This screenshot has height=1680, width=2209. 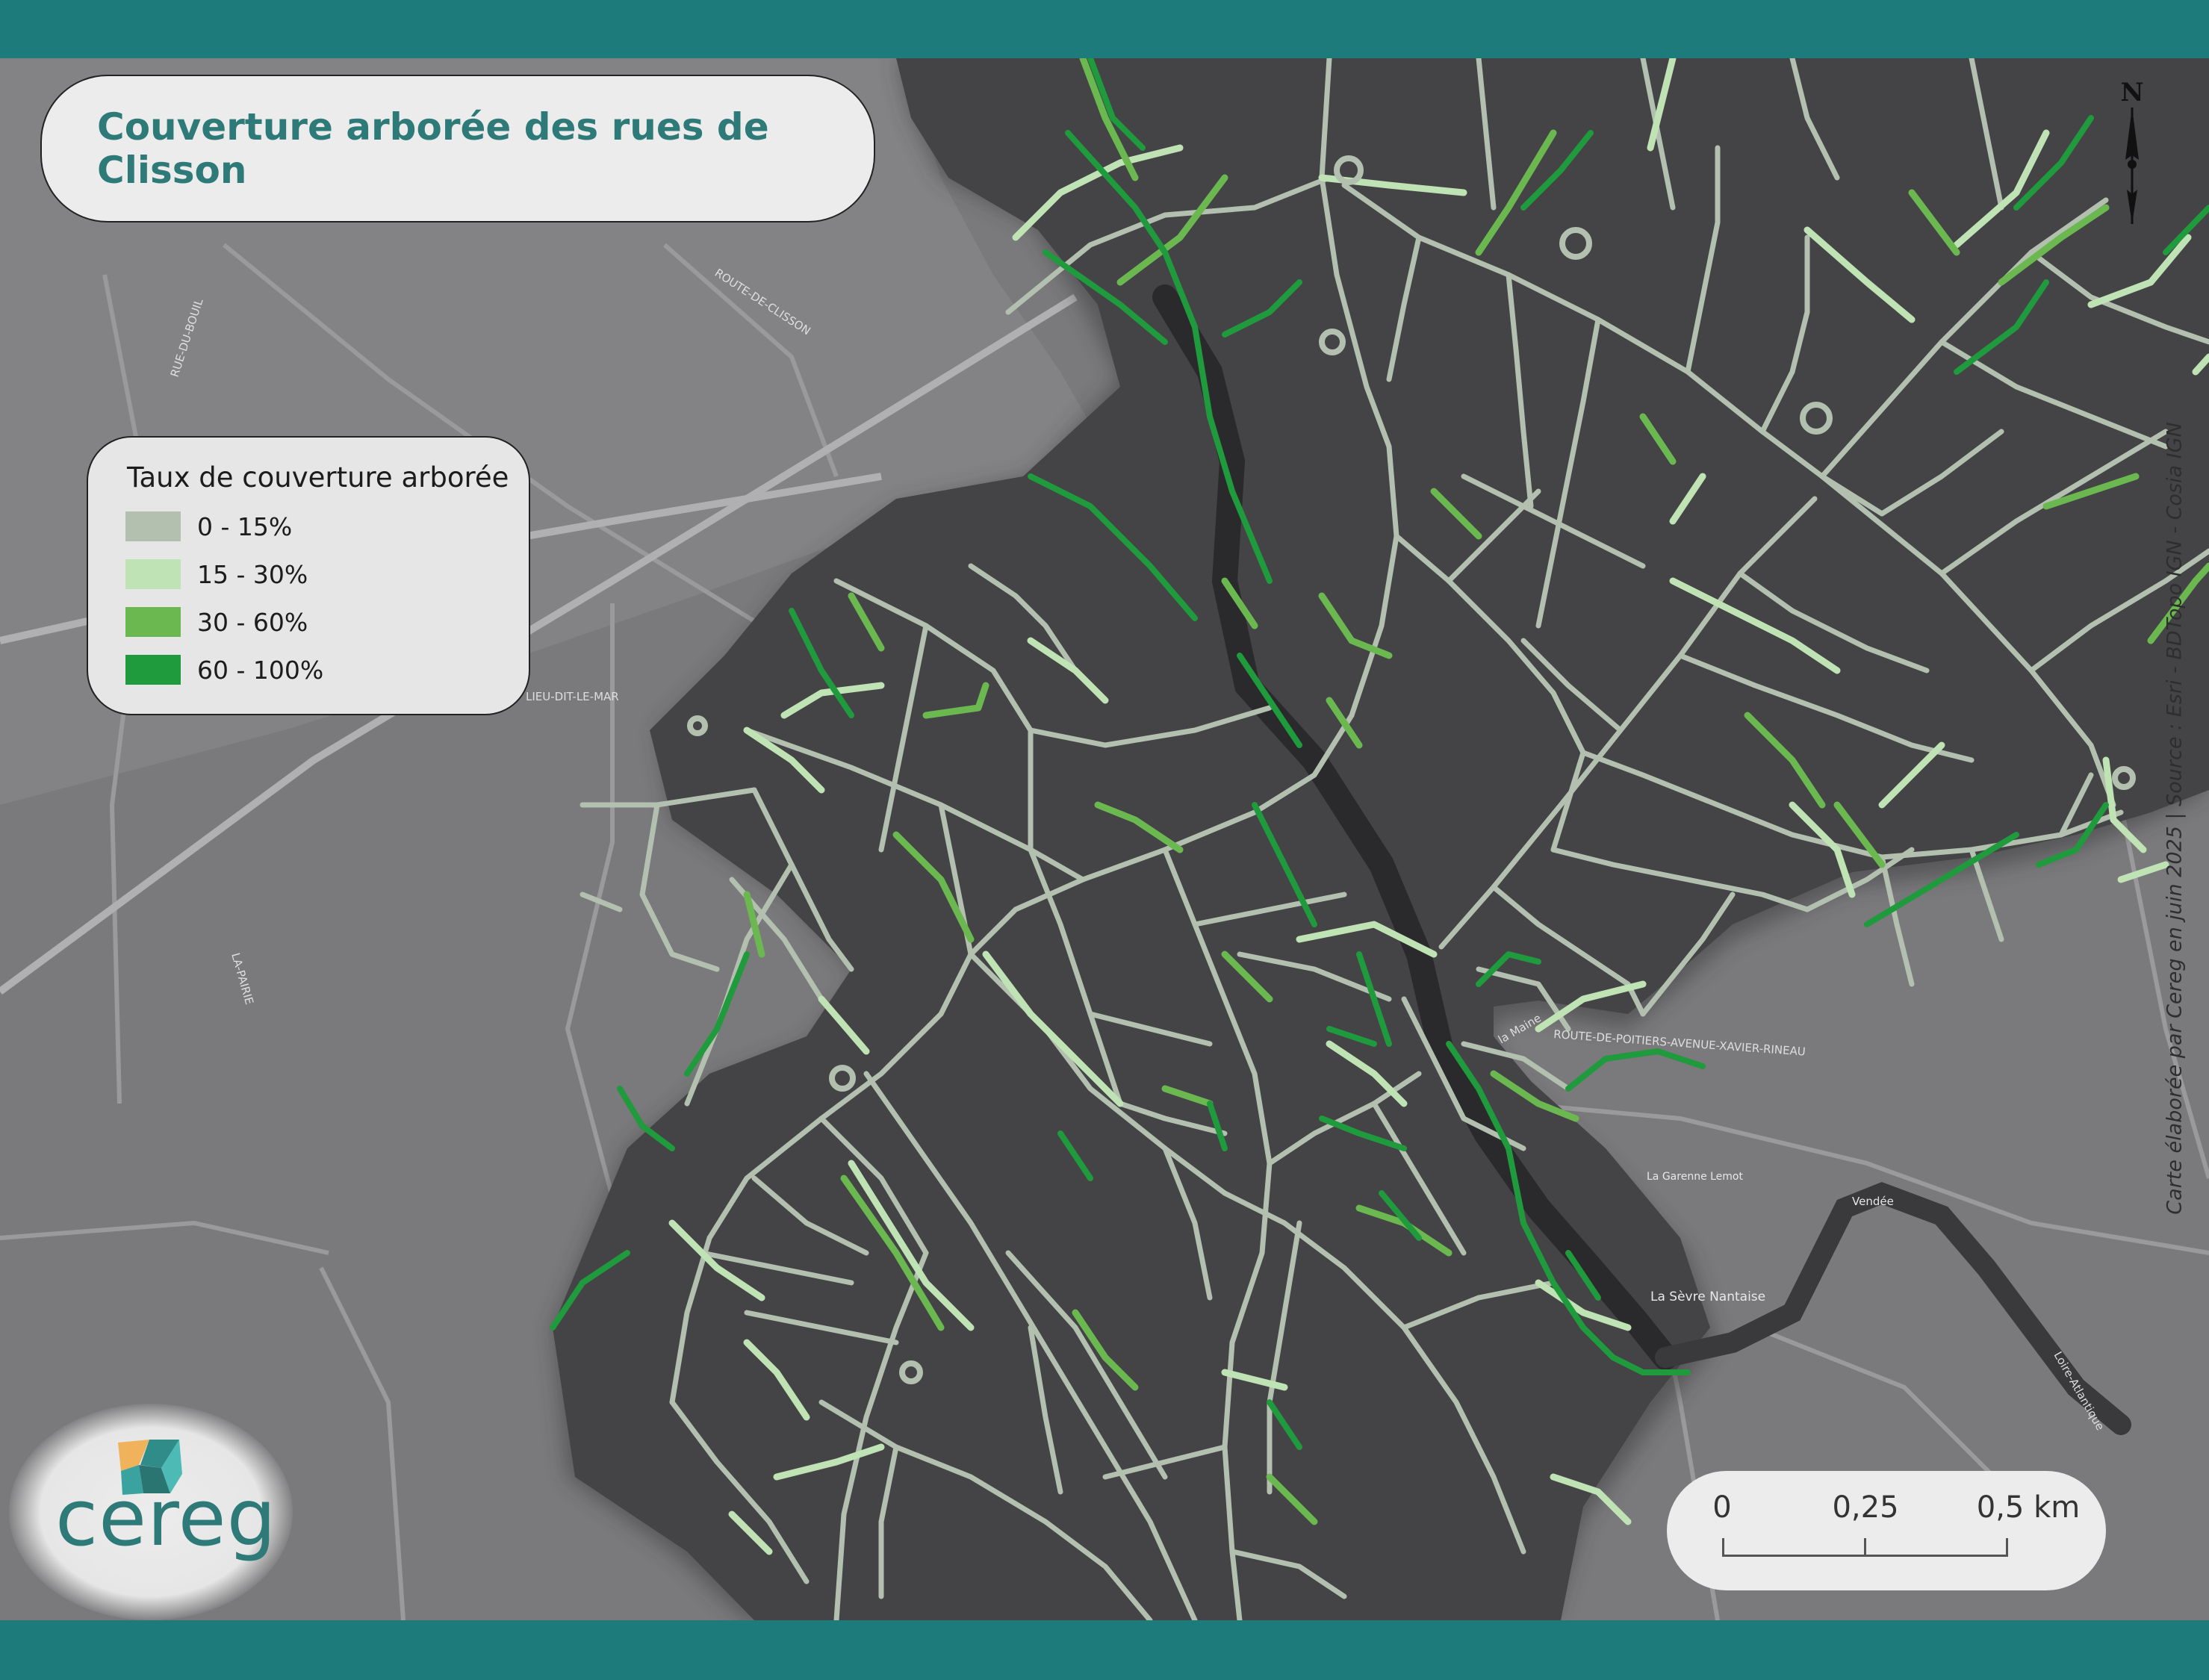 I want to click on legend-label: 15 - 30%, so click(x=252, y=574).